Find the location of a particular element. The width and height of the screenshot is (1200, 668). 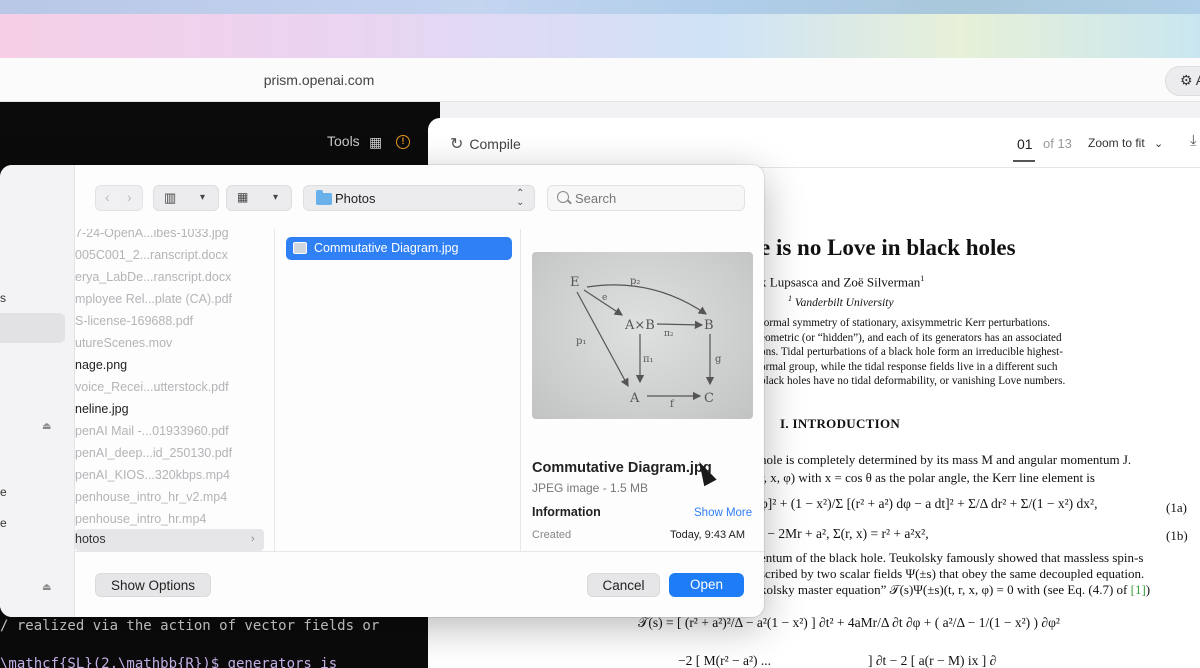

paper-title: e is no Love in black holes is located at coordinates (888, 247).